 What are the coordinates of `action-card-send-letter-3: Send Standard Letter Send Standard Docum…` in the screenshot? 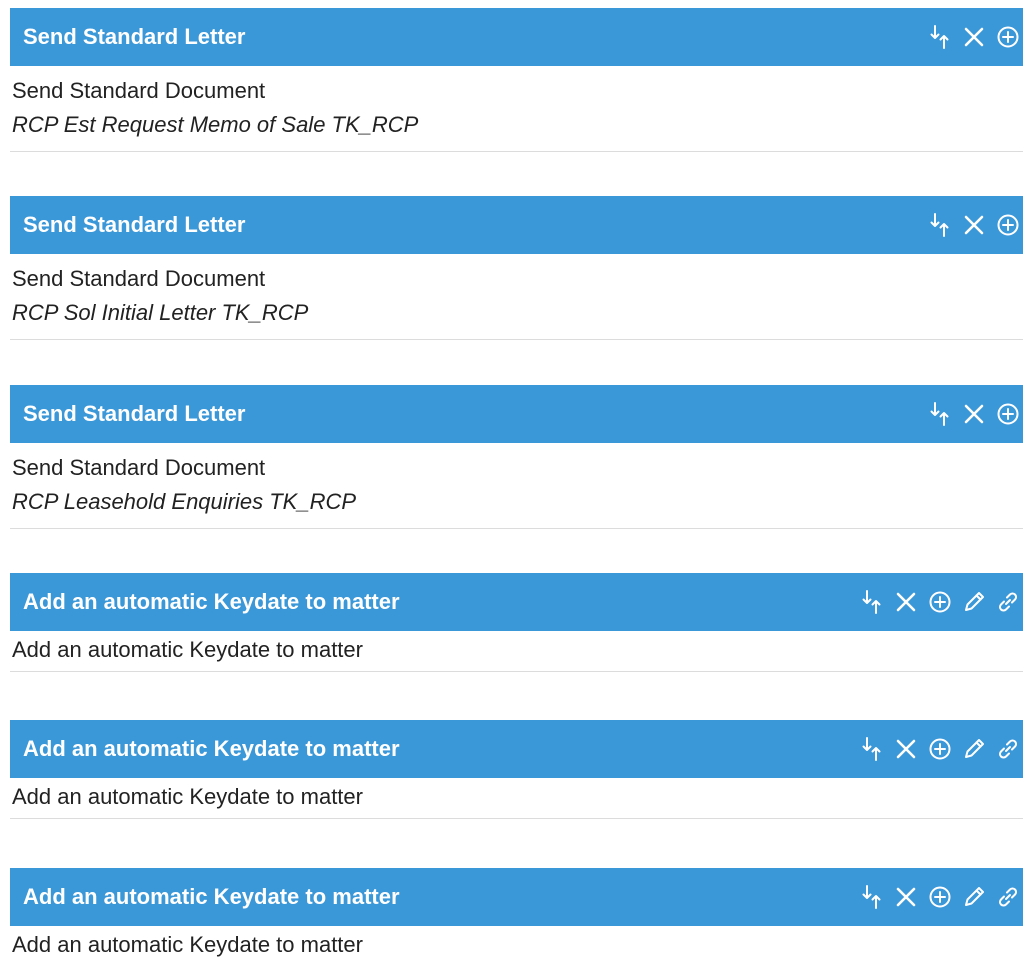 It's located at (516, 457).